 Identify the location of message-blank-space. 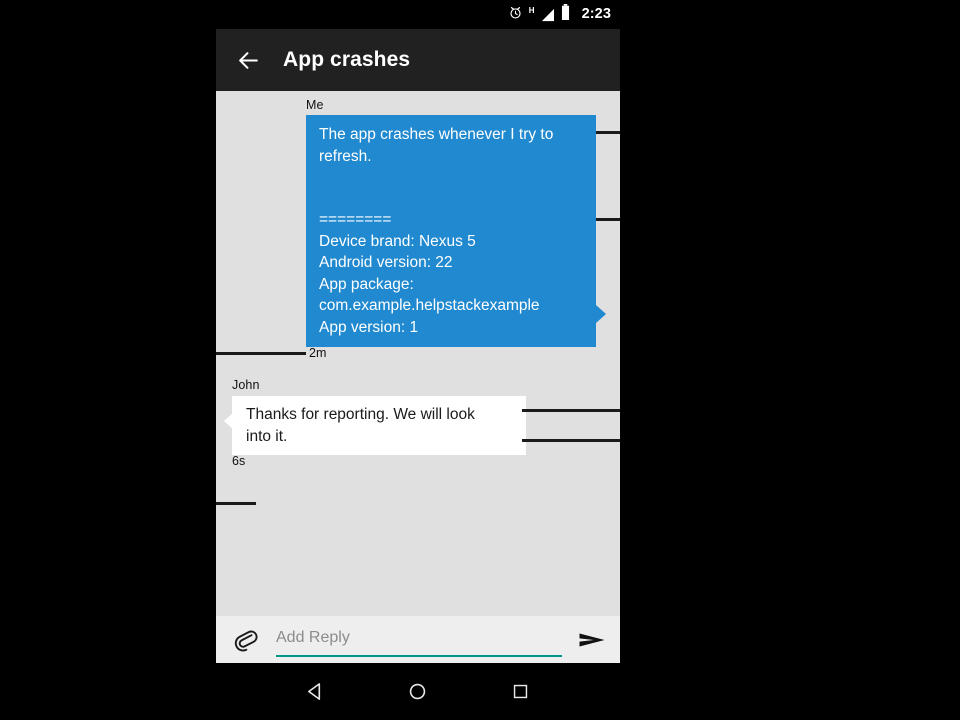
(451, 188).